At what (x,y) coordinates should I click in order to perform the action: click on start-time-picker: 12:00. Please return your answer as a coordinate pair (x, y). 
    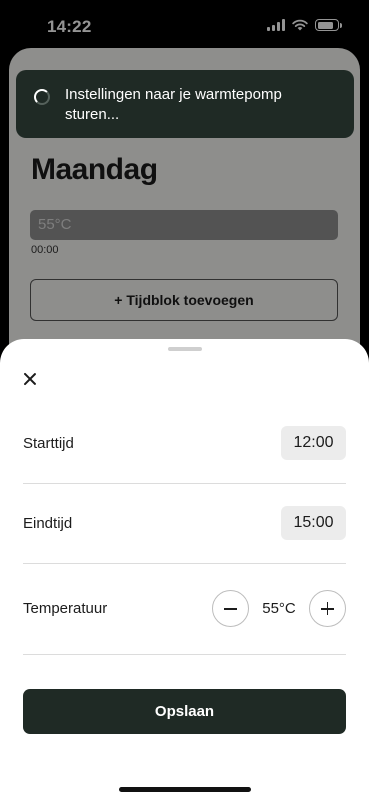
    Looking at the image, I should click on (313, 443).